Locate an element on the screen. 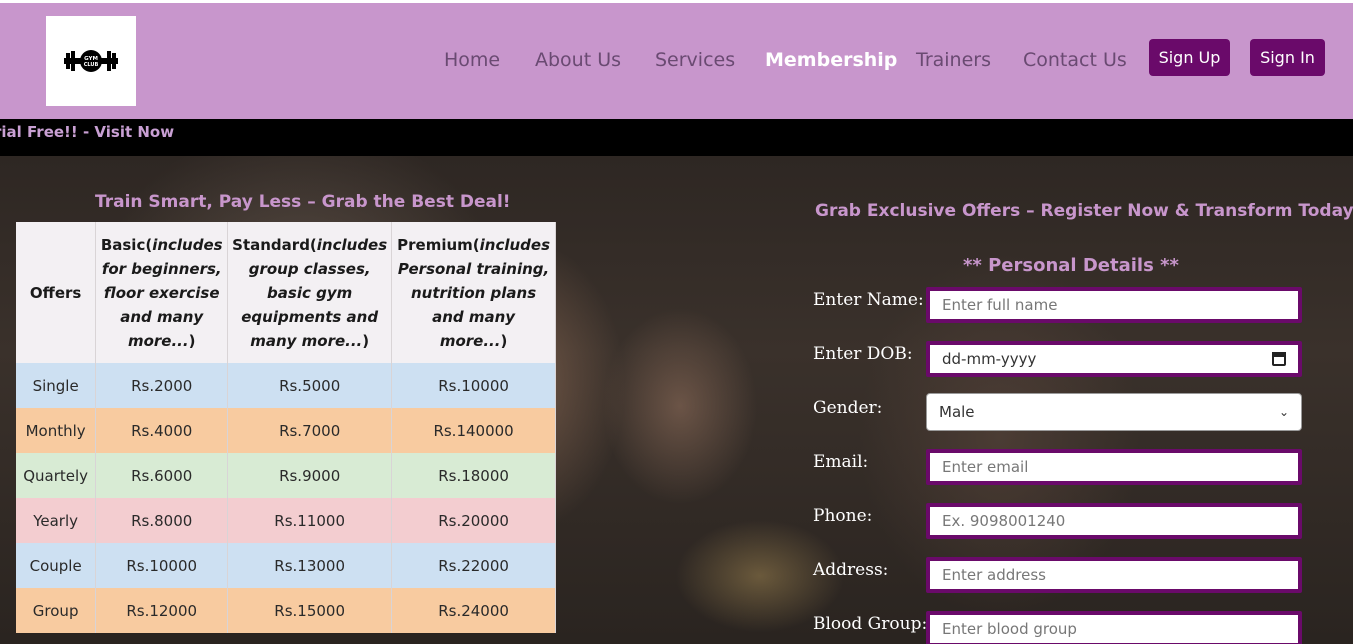 This screenshot has height=644, width=1353. dob-label: Enter DOB: is located at coordinates (863, 354).